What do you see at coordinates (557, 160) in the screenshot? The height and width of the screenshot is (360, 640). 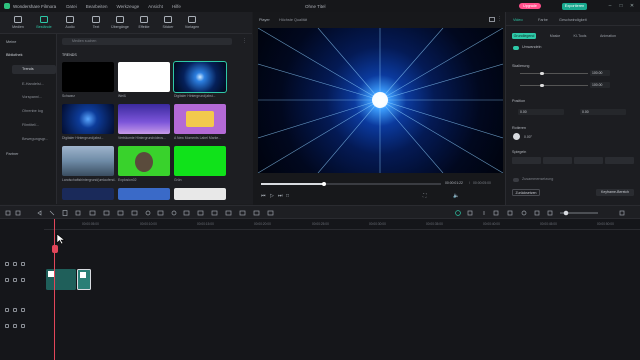 I see `flip-horizontal-button` at bounding box center [557, 160].